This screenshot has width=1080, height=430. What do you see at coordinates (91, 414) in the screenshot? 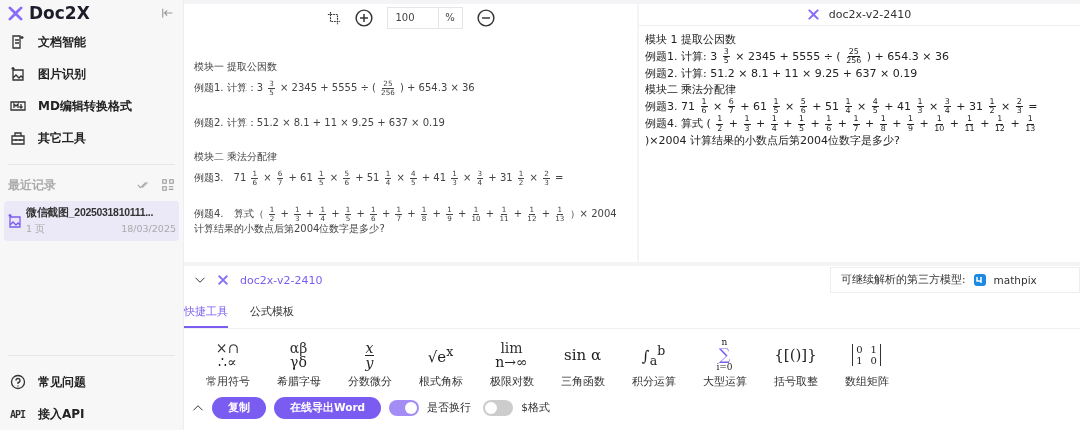
I see `nav-item: API 接入API` at bounding box center [91, 414].